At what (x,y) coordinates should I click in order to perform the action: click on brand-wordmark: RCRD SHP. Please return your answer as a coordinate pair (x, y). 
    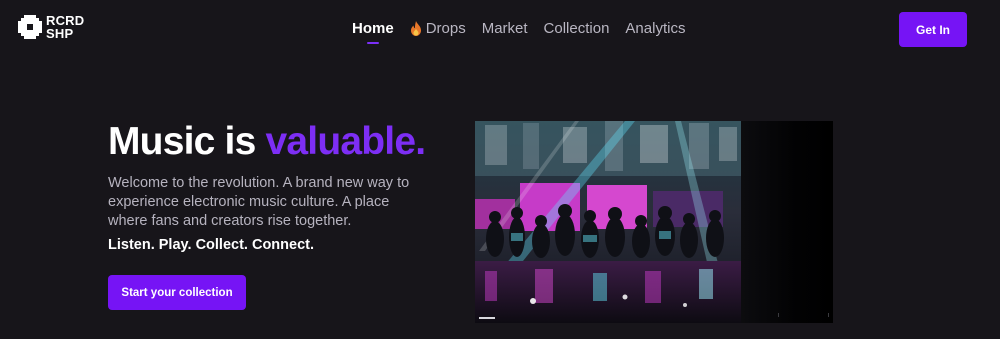
    Looking at the image, I should click on (65, 27).